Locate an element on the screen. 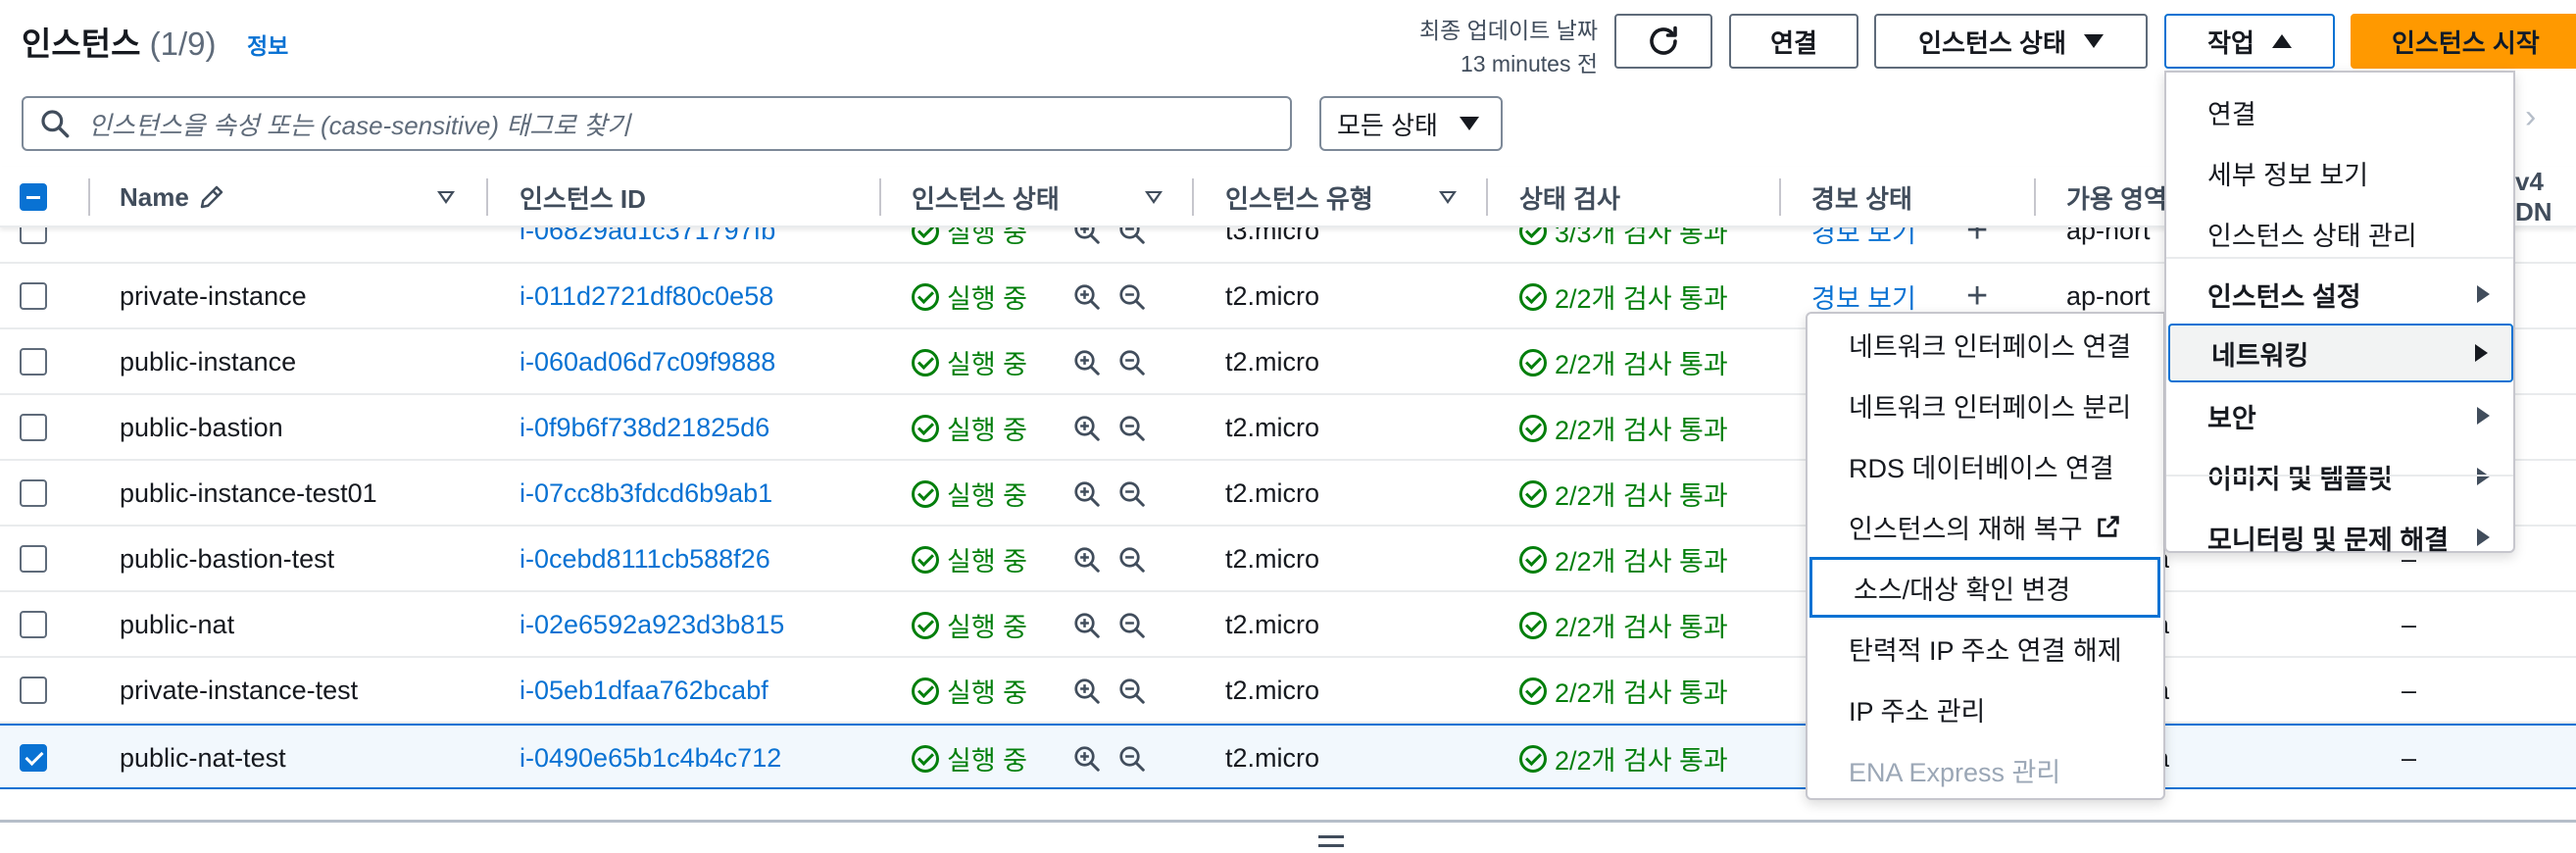 This screenshot has height=853, width=2576. instance-id-link: i-011d2721df80c0e58 is located at coordinates (646, 297).